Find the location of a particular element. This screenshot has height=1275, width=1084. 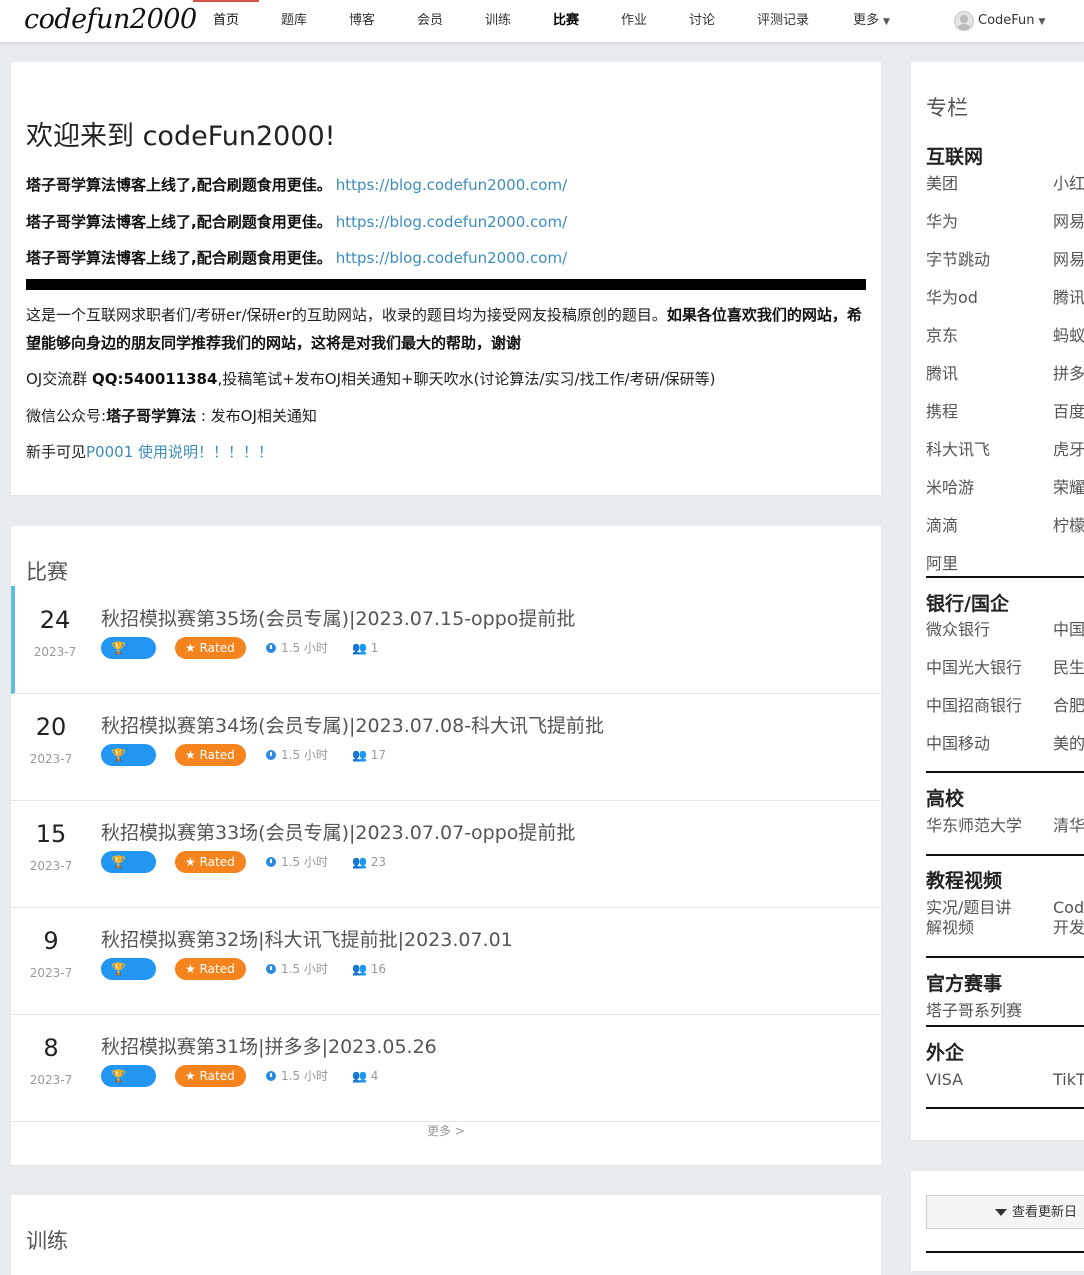

company-link: 拼多 is located at coordinates (1068, 374).